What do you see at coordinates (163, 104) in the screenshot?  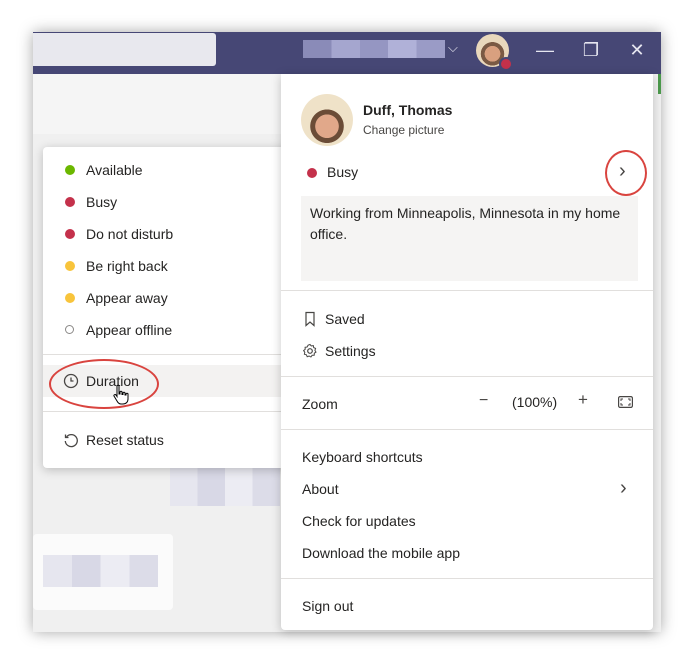 I see `background-header` at bounding box center [163, 104].